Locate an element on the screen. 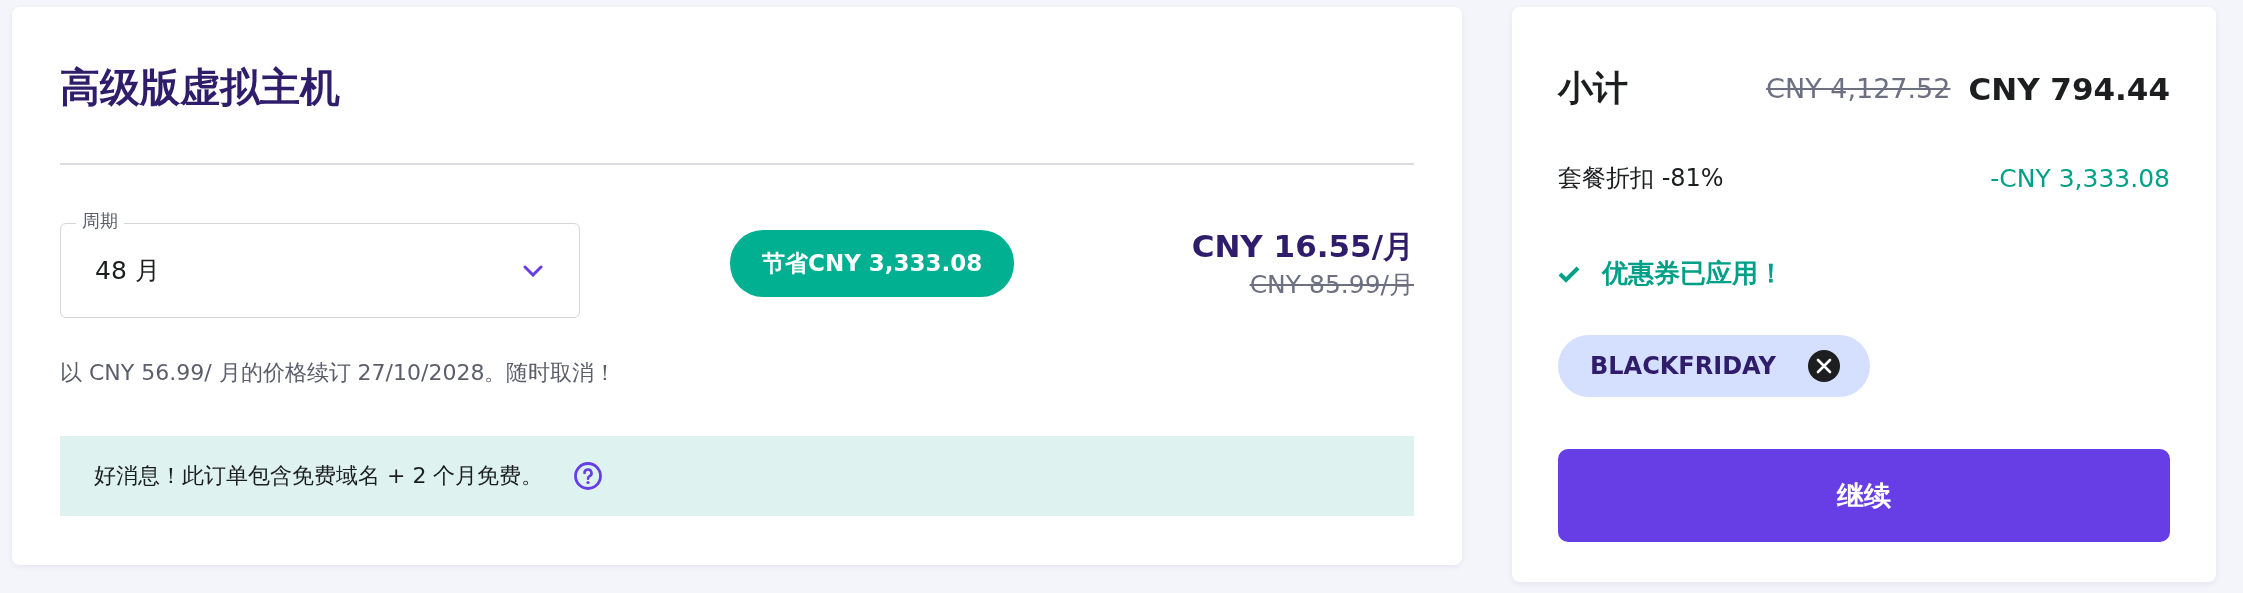 The image size is (2243, 593). coupon-code: BLACKFRIDAY is located at coordinates (1683, 366).